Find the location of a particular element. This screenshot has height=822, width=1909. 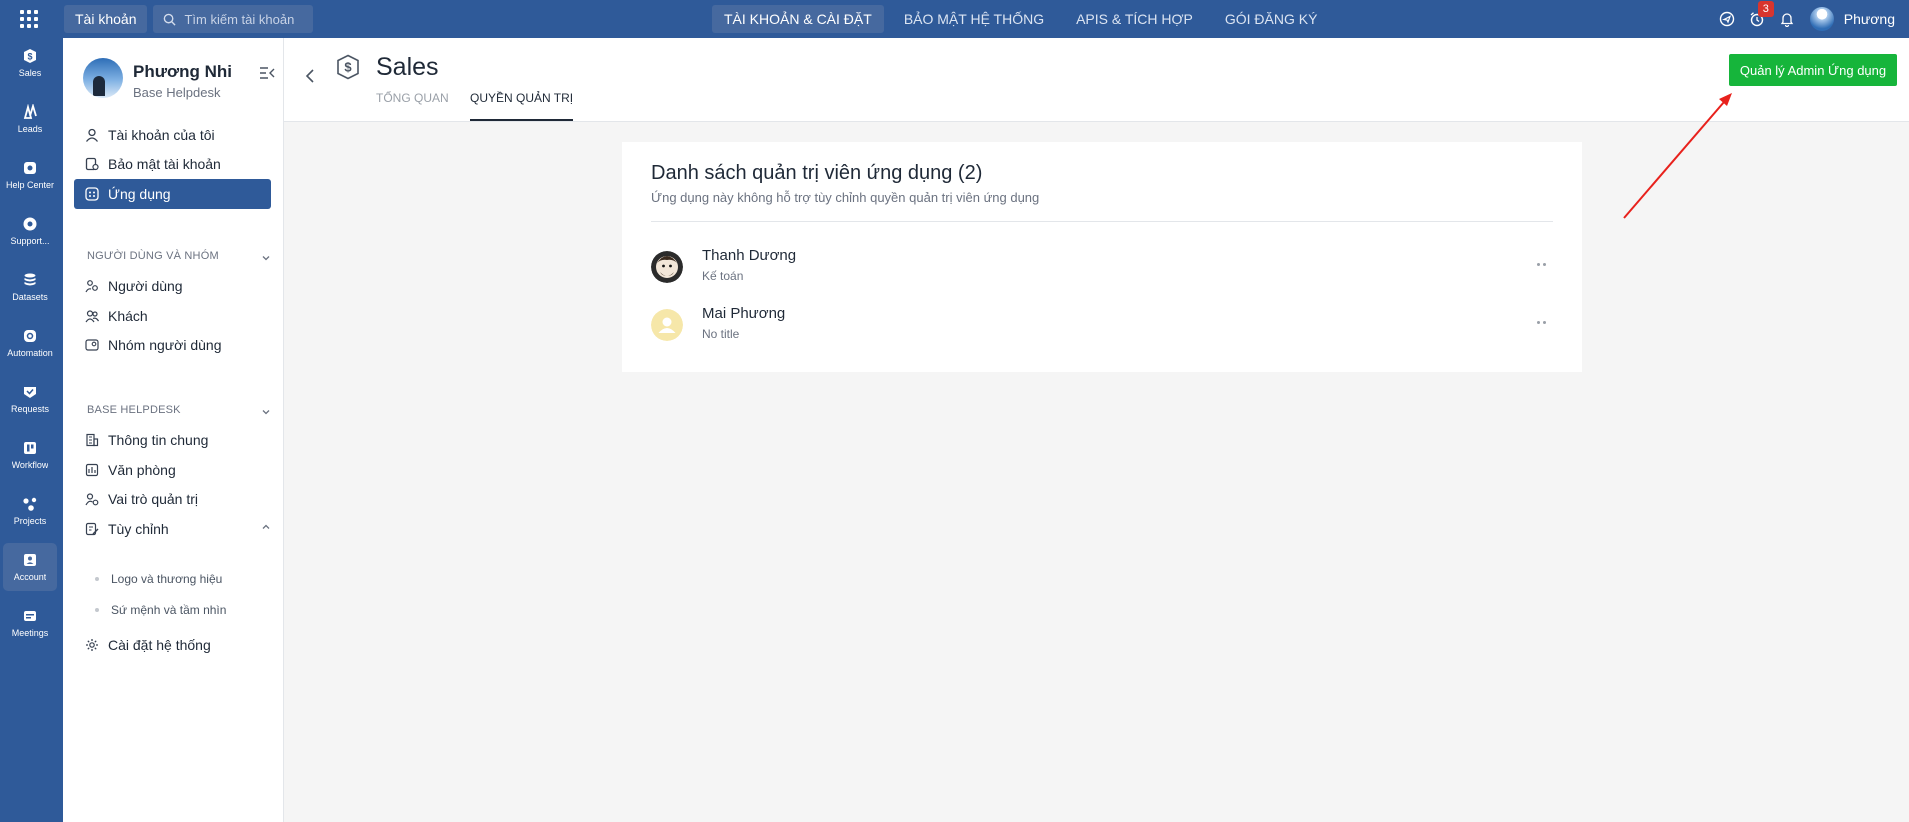

profile-name: Phương Nhi is located at coordinates (182, 71).